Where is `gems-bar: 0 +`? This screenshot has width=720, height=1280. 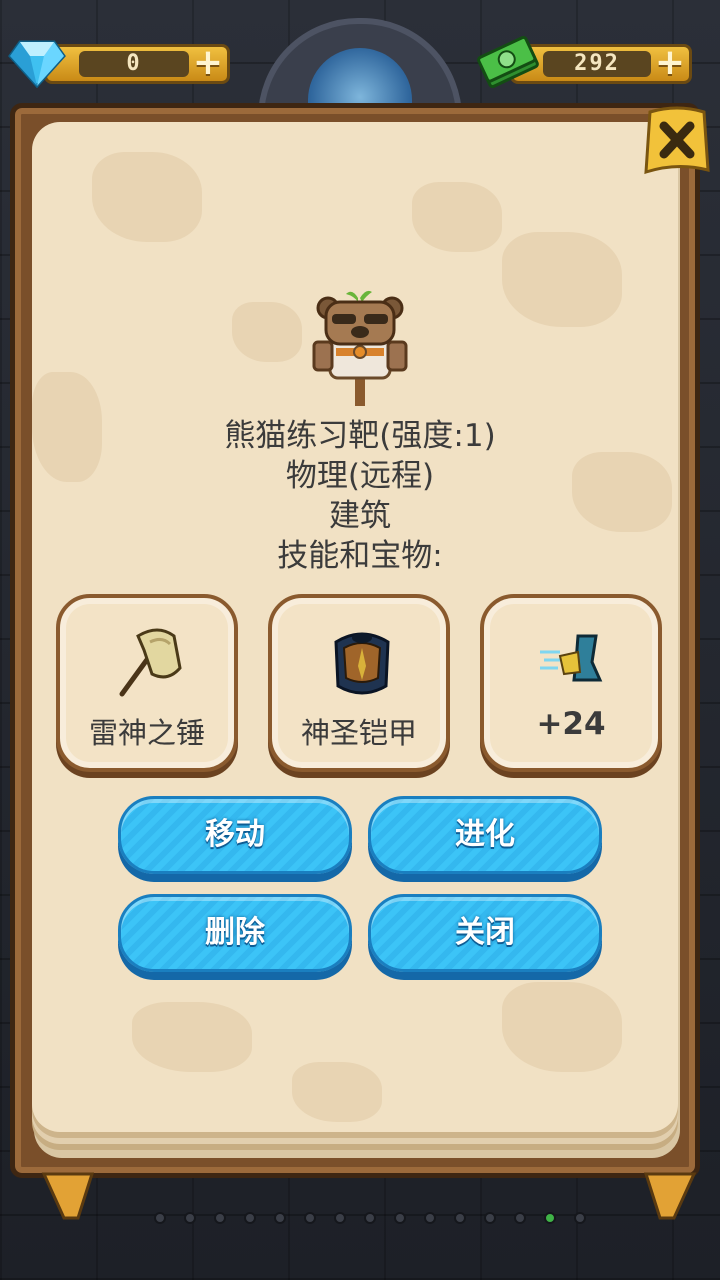 gems-bar: 0 + is located at coordinates (137, 64).